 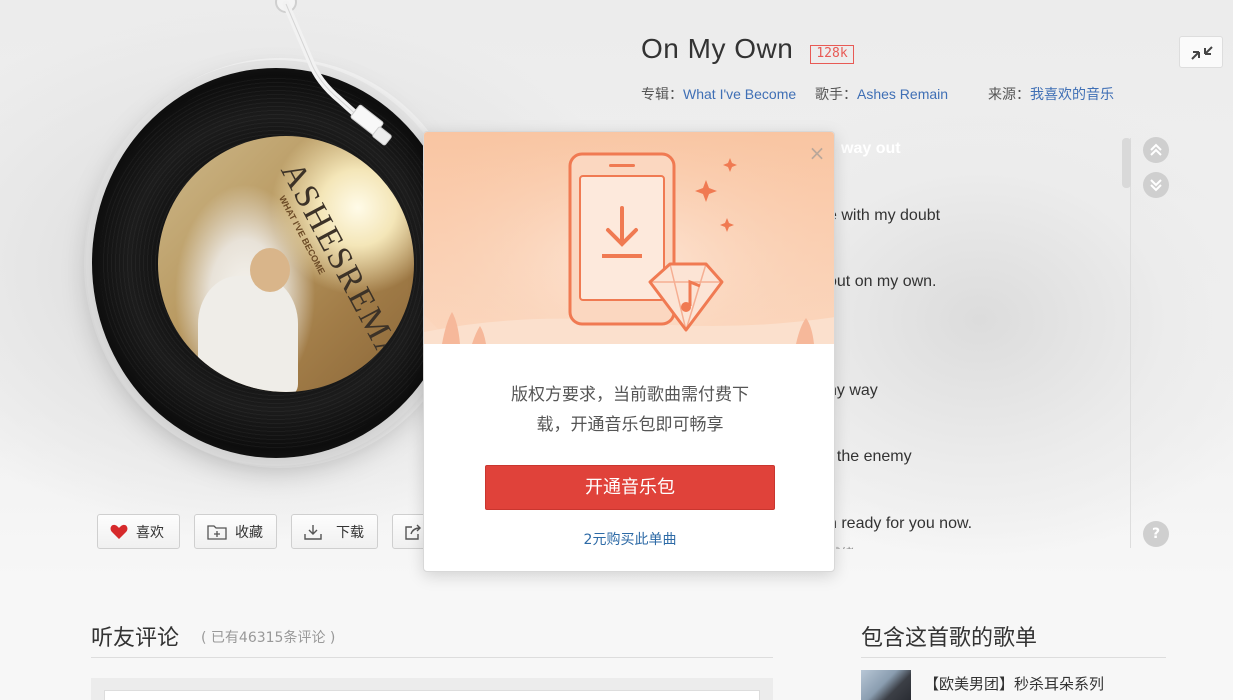 What do you see at coordinates (1009, 94) in the screenshot?
I see `source-label: 来源：` at bounding box center [1009, 94].